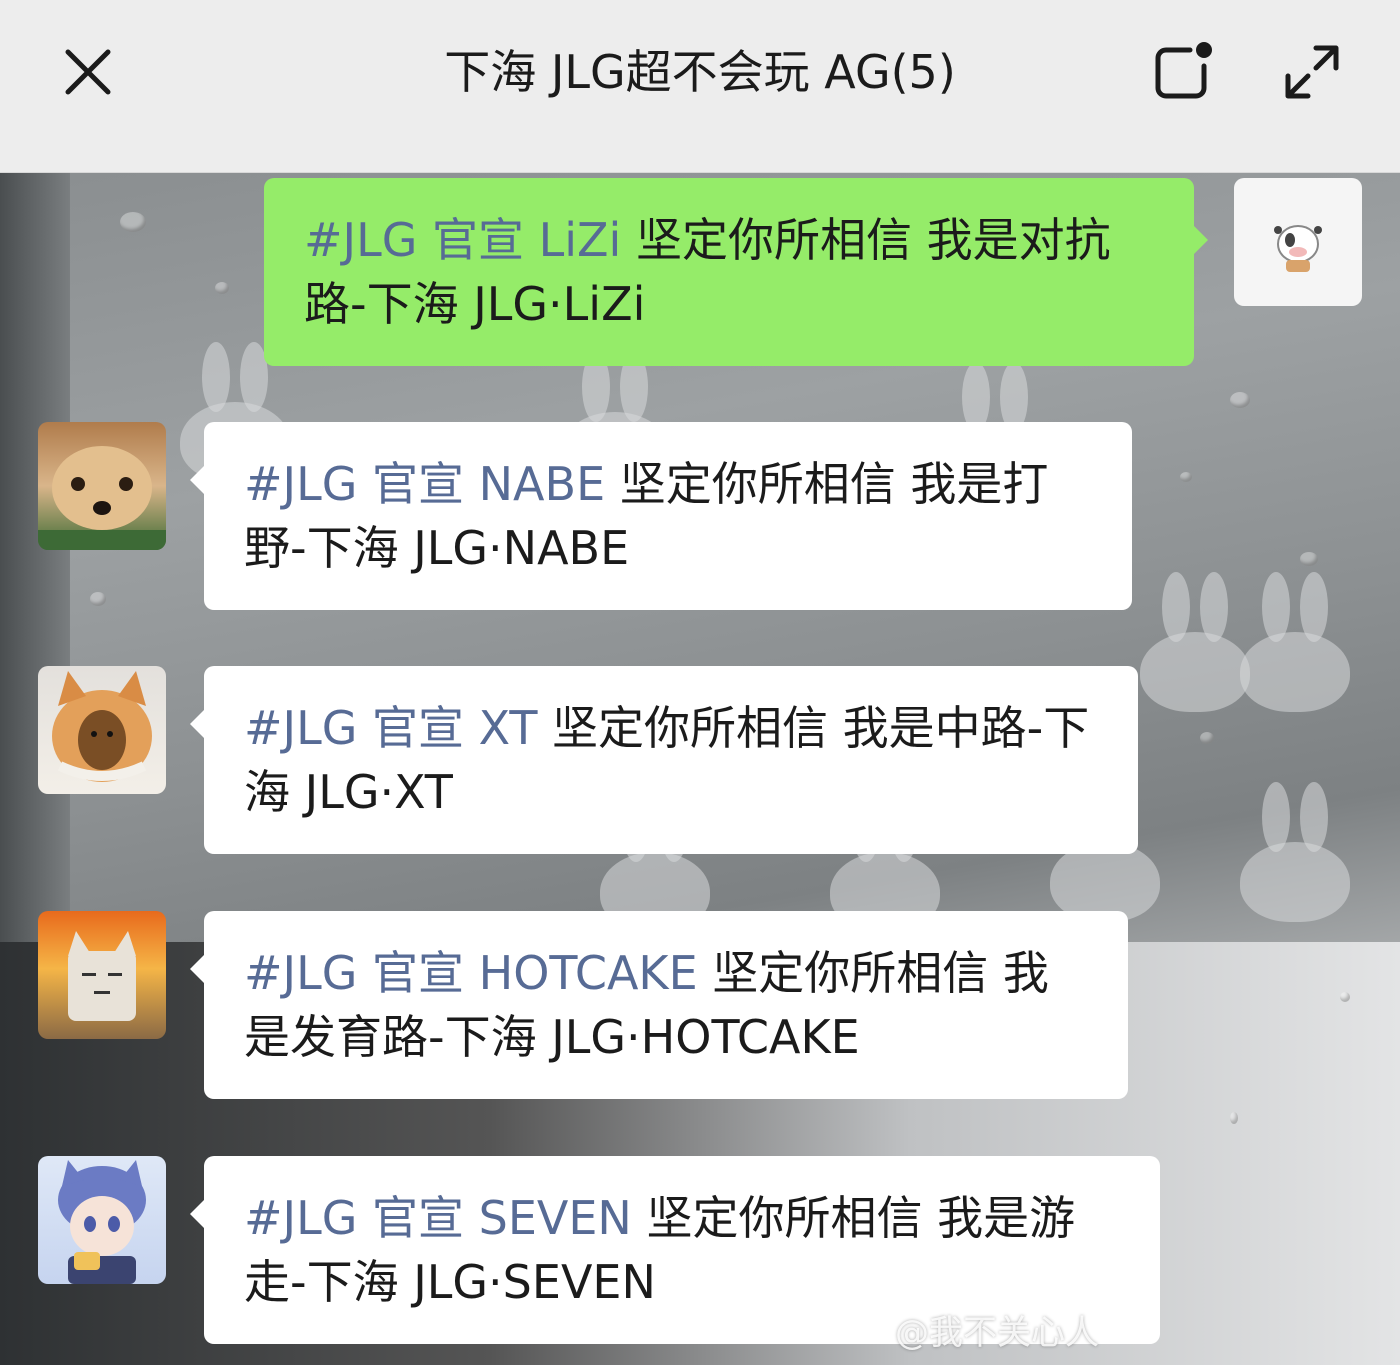 This screenshot has height=1365, width=1400. I want to click on background-dark-strip, so click(35, 562).